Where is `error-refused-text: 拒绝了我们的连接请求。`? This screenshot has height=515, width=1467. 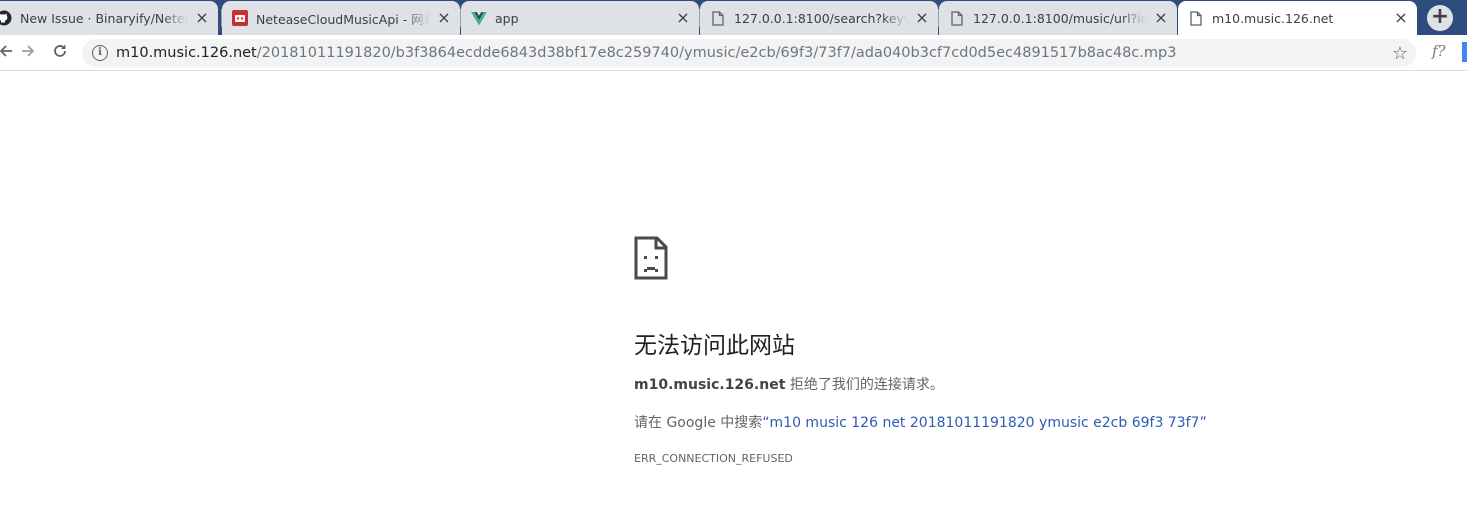
error-refused-text: 拒绝了我们的连接请求。 is located at coordinates (864, 385).